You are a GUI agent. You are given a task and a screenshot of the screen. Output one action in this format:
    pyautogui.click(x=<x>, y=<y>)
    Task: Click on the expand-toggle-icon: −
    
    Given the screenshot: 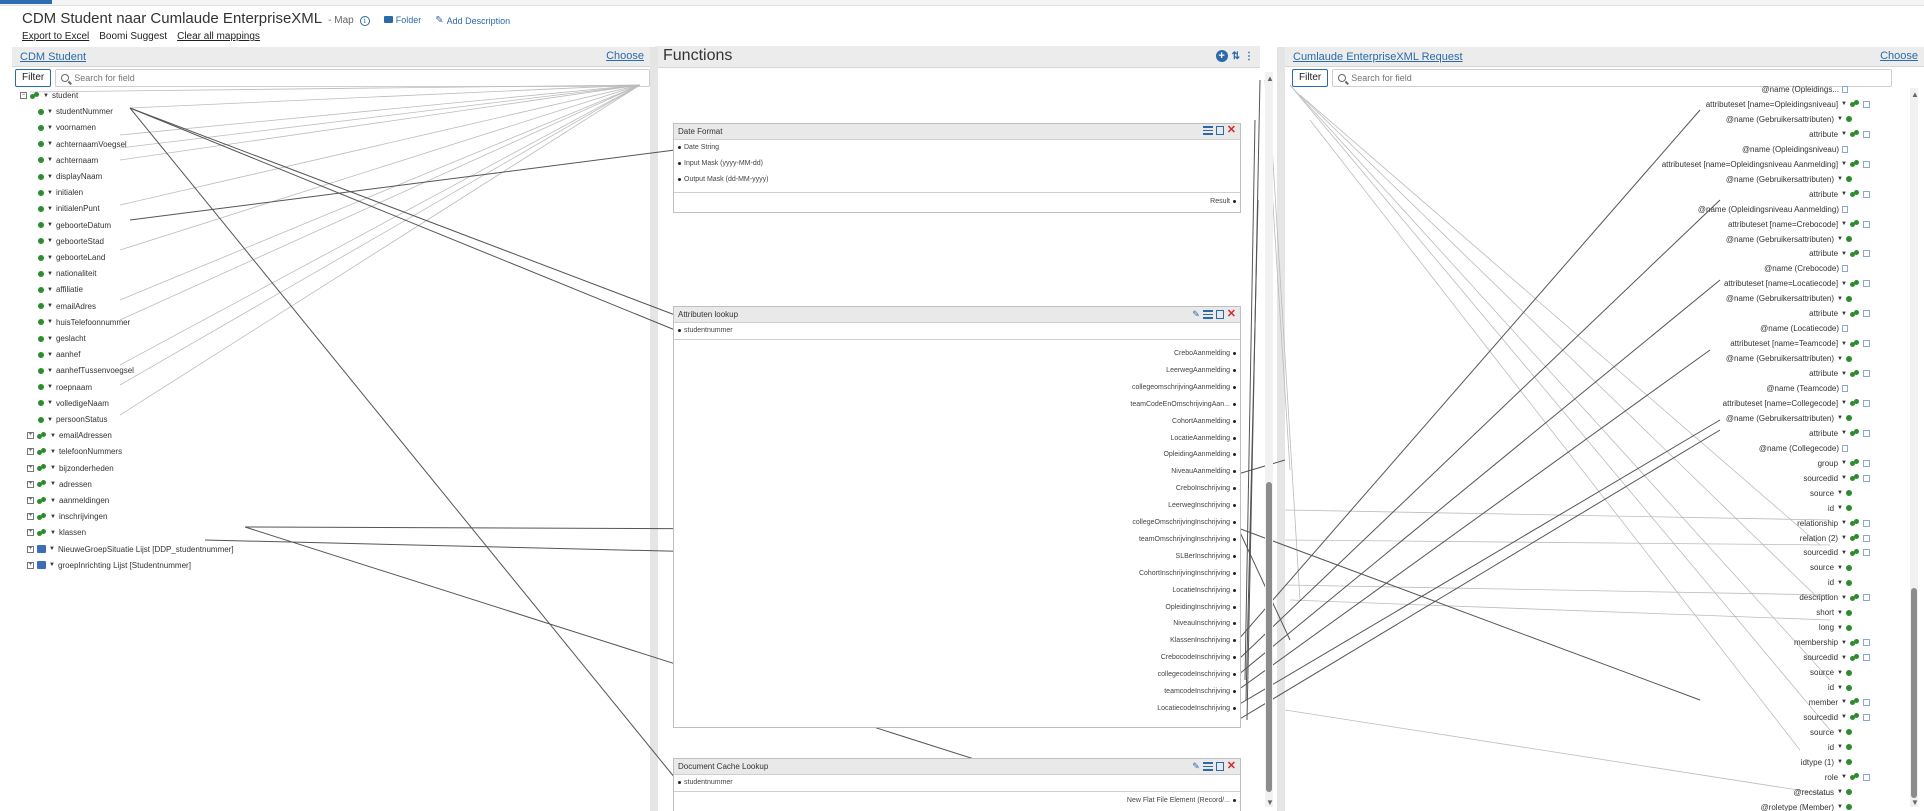 What is the action you would take?
    pyautogui.click(x=23, y=95)
    